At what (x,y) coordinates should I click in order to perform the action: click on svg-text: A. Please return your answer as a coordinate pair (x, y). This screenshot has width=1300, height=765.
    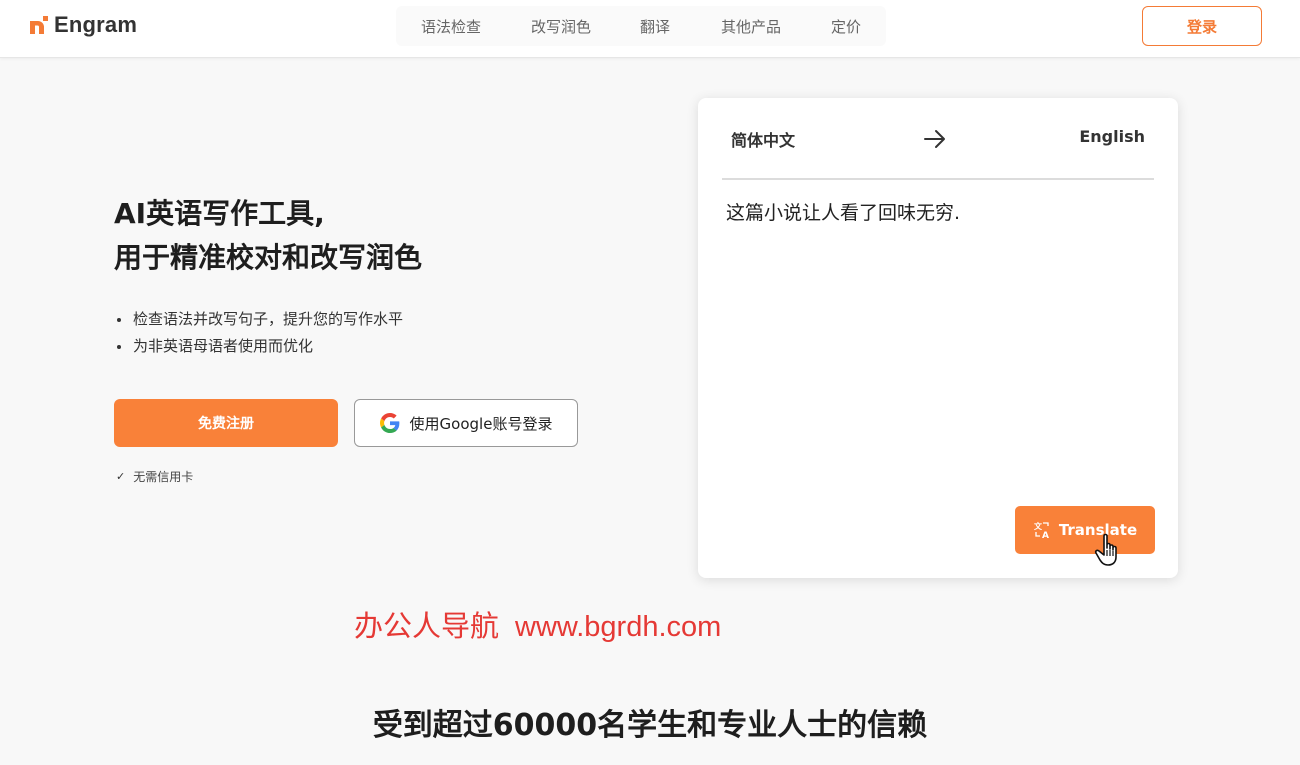
    Looking at the image, I should click on (1045, 535).